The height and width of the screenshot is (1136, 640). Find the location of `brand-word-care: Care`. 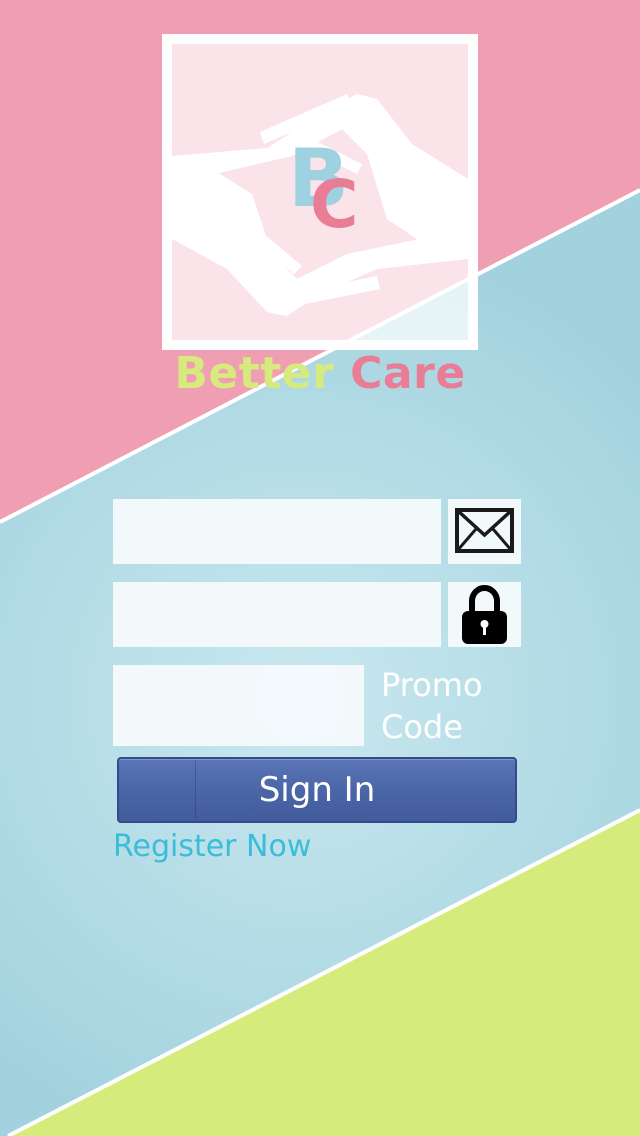

brand-word-care: Care is located at coordinates (408, 373).